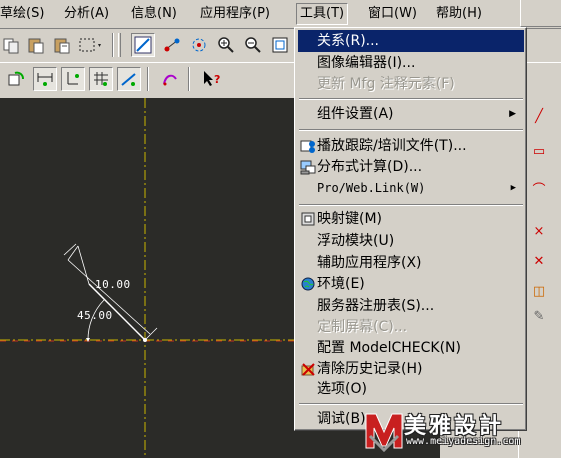  Describe the element at coordinates (386, 84) in the screenshot. I see `menu-item-update-mfg: 更新 Mfg 注释元素(F)` at that location.